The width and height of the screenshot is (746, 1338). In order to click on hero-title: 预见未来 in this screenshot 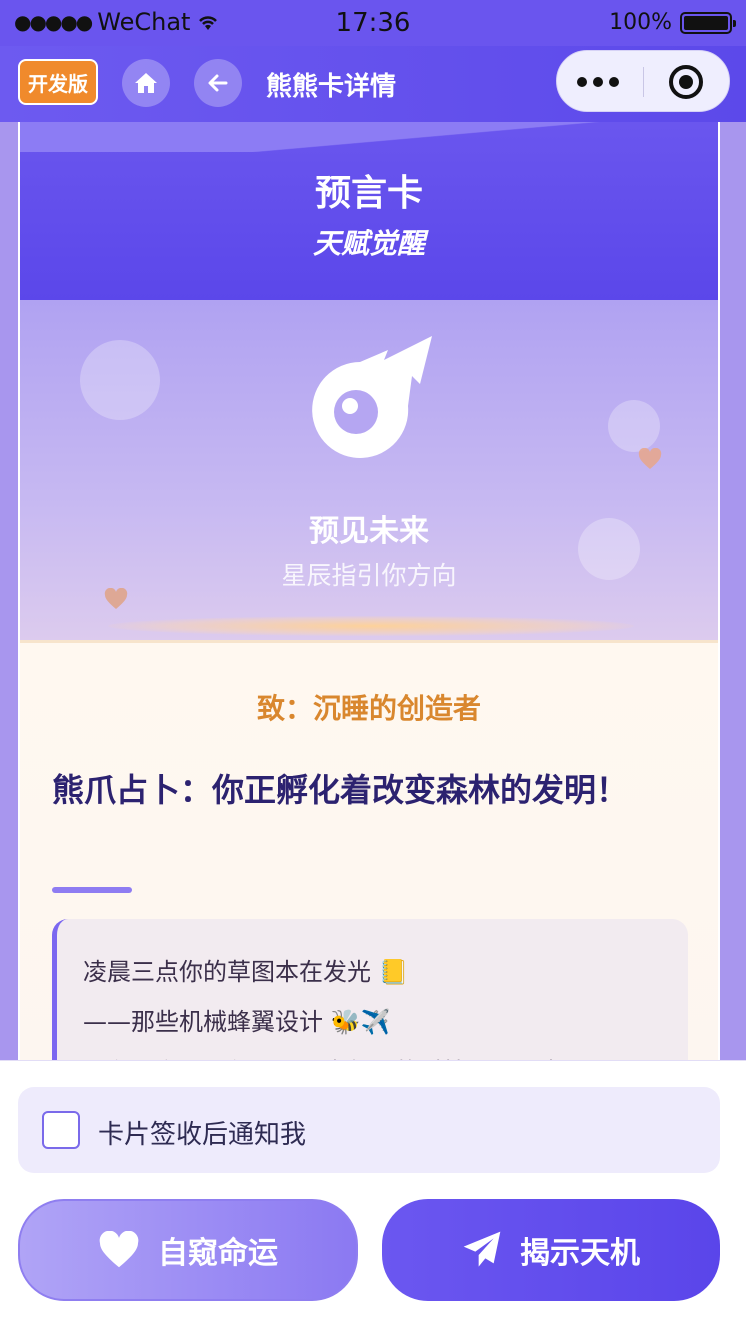, I will do `click(369, 531)`.